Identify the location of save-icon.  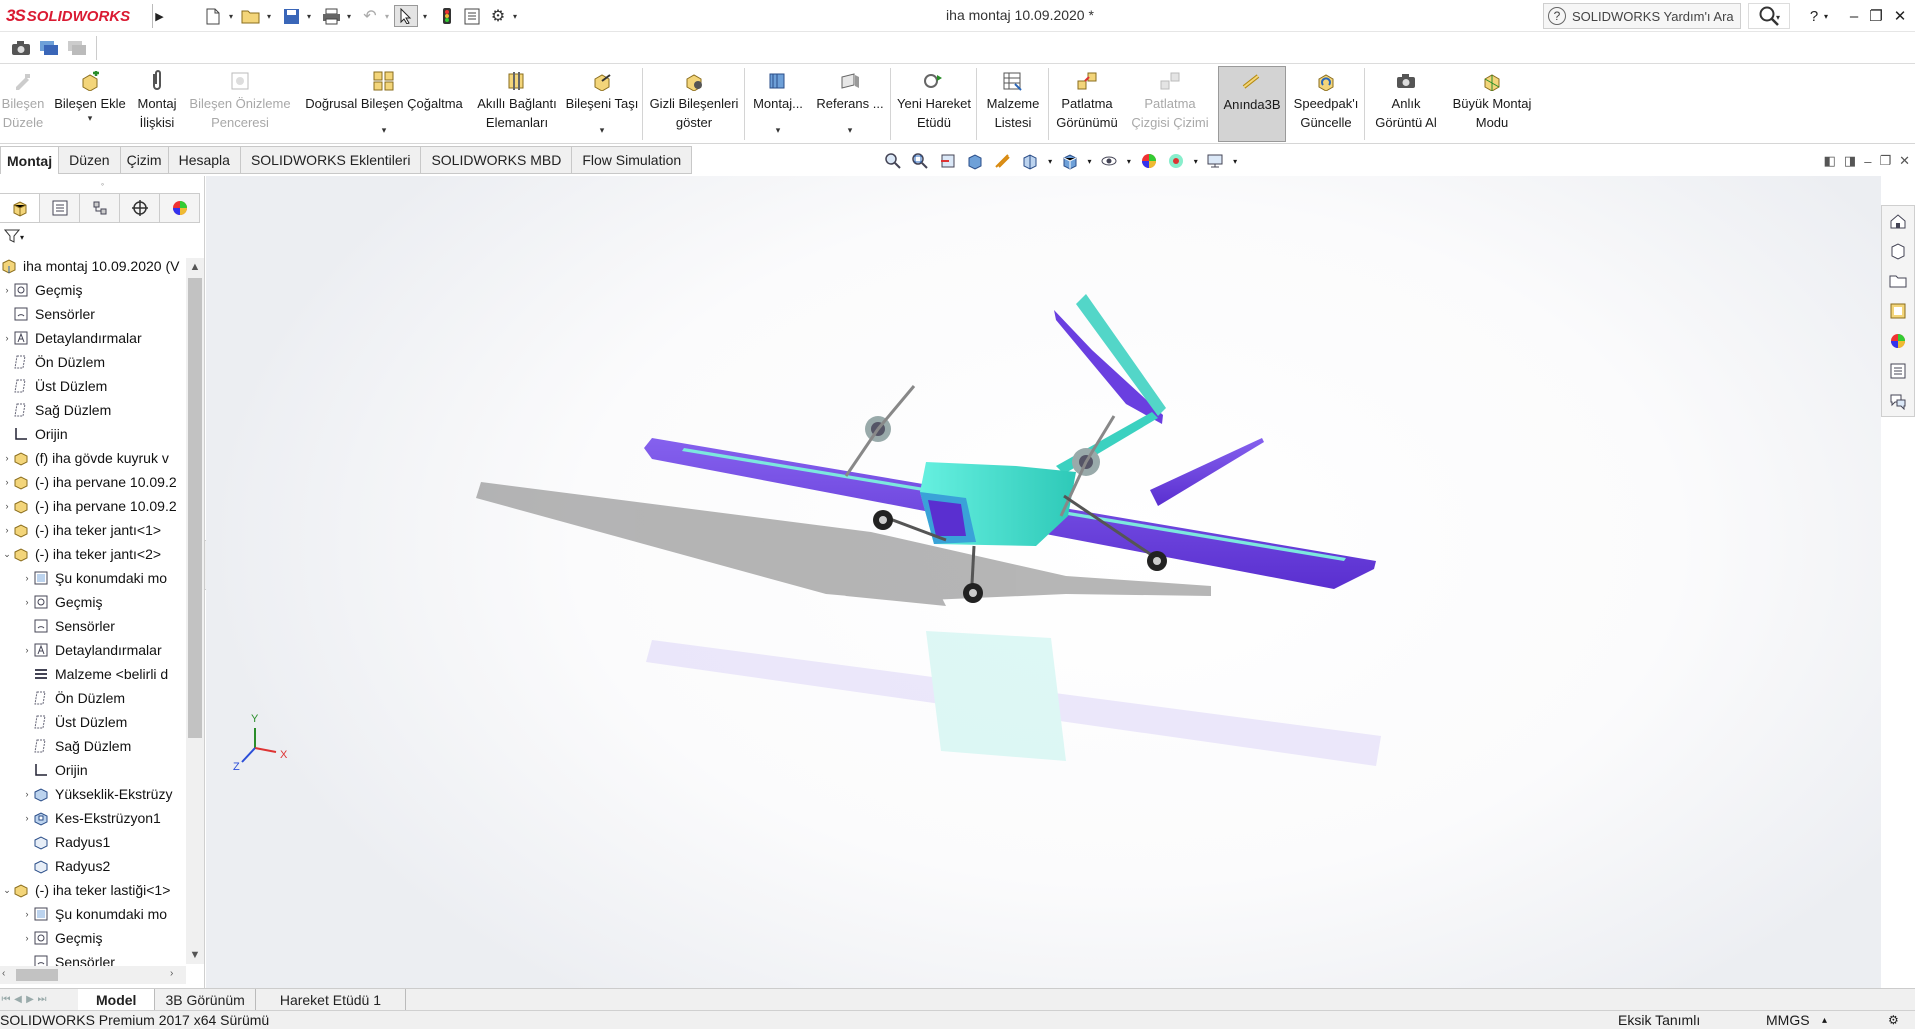
(291, 16).